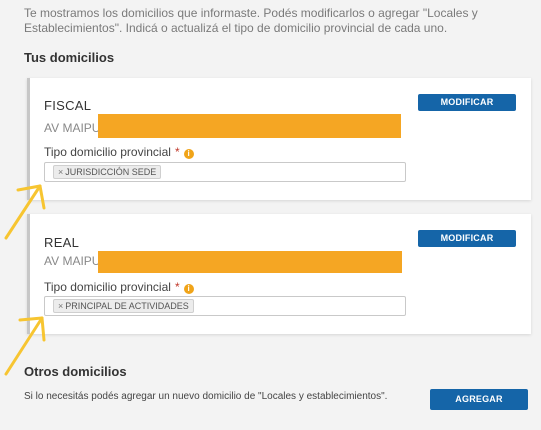 This screenshot has width=541, height=430. What do you see at coordinates (225, 306) in the screenshot?
I see `tipo-domicilio-select: × PRINCIPAL DE ACTIVIDADES` at bounding box center [225, 306].